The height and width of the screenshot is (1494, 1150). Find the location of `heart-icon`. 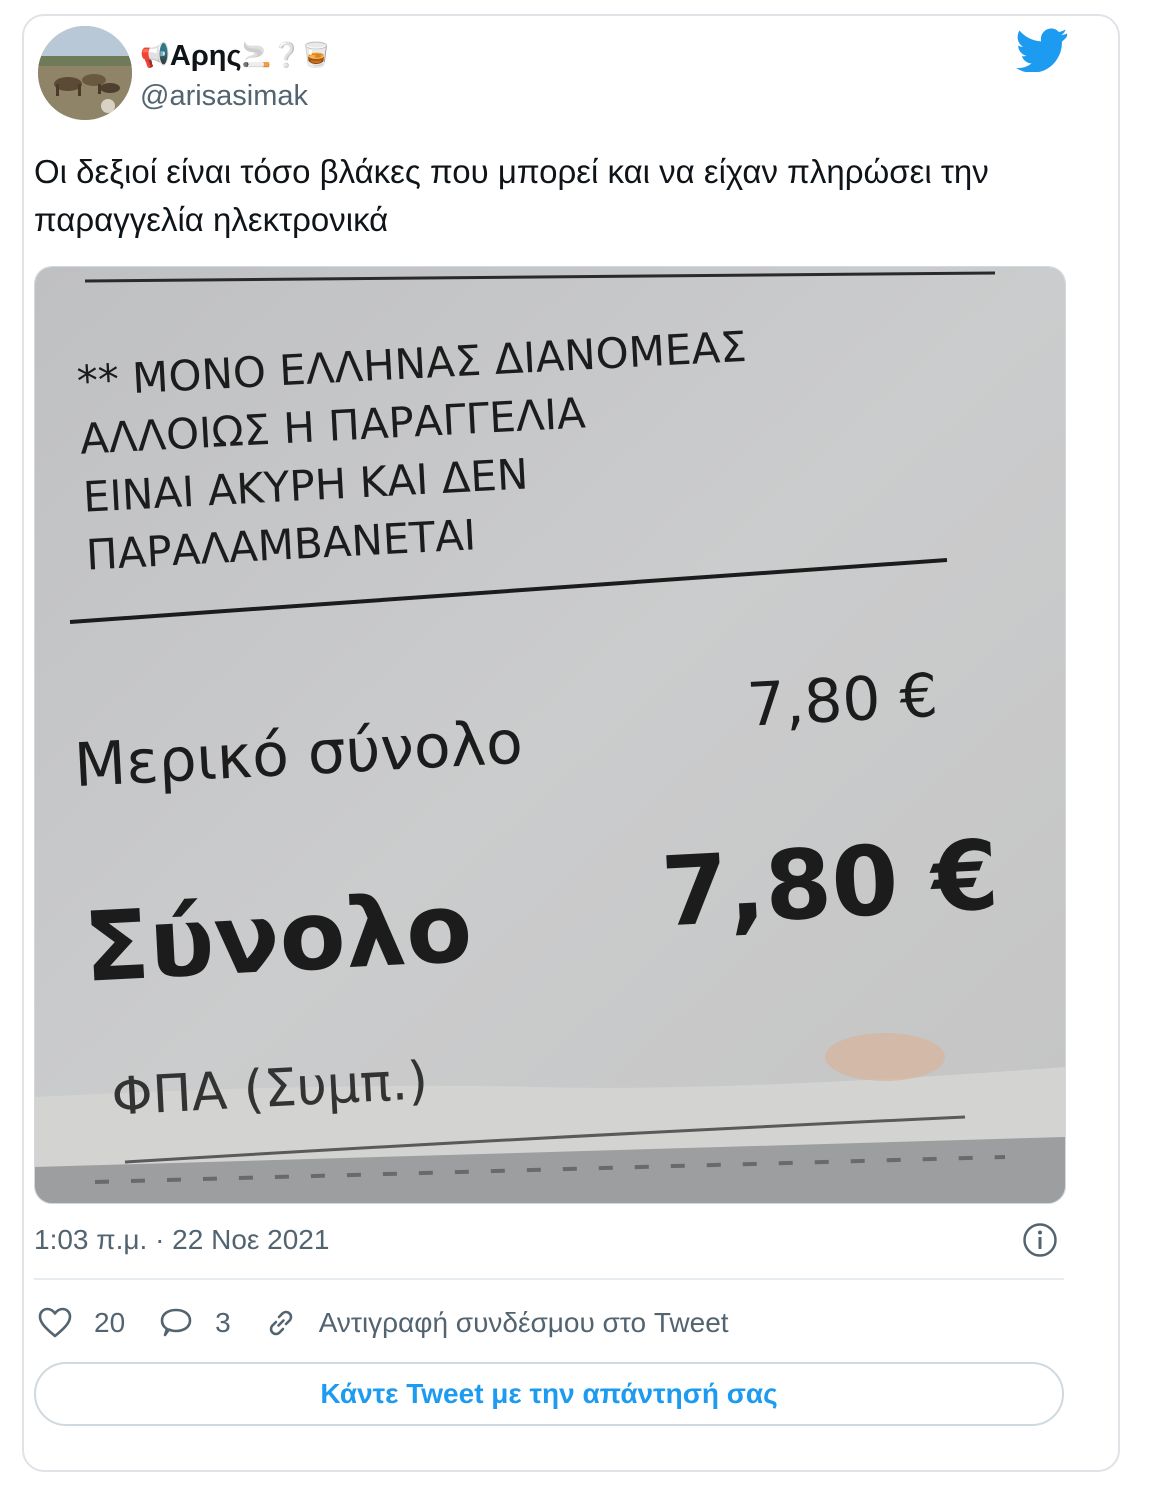

heart-icon is located at coordinates (55, 1322).